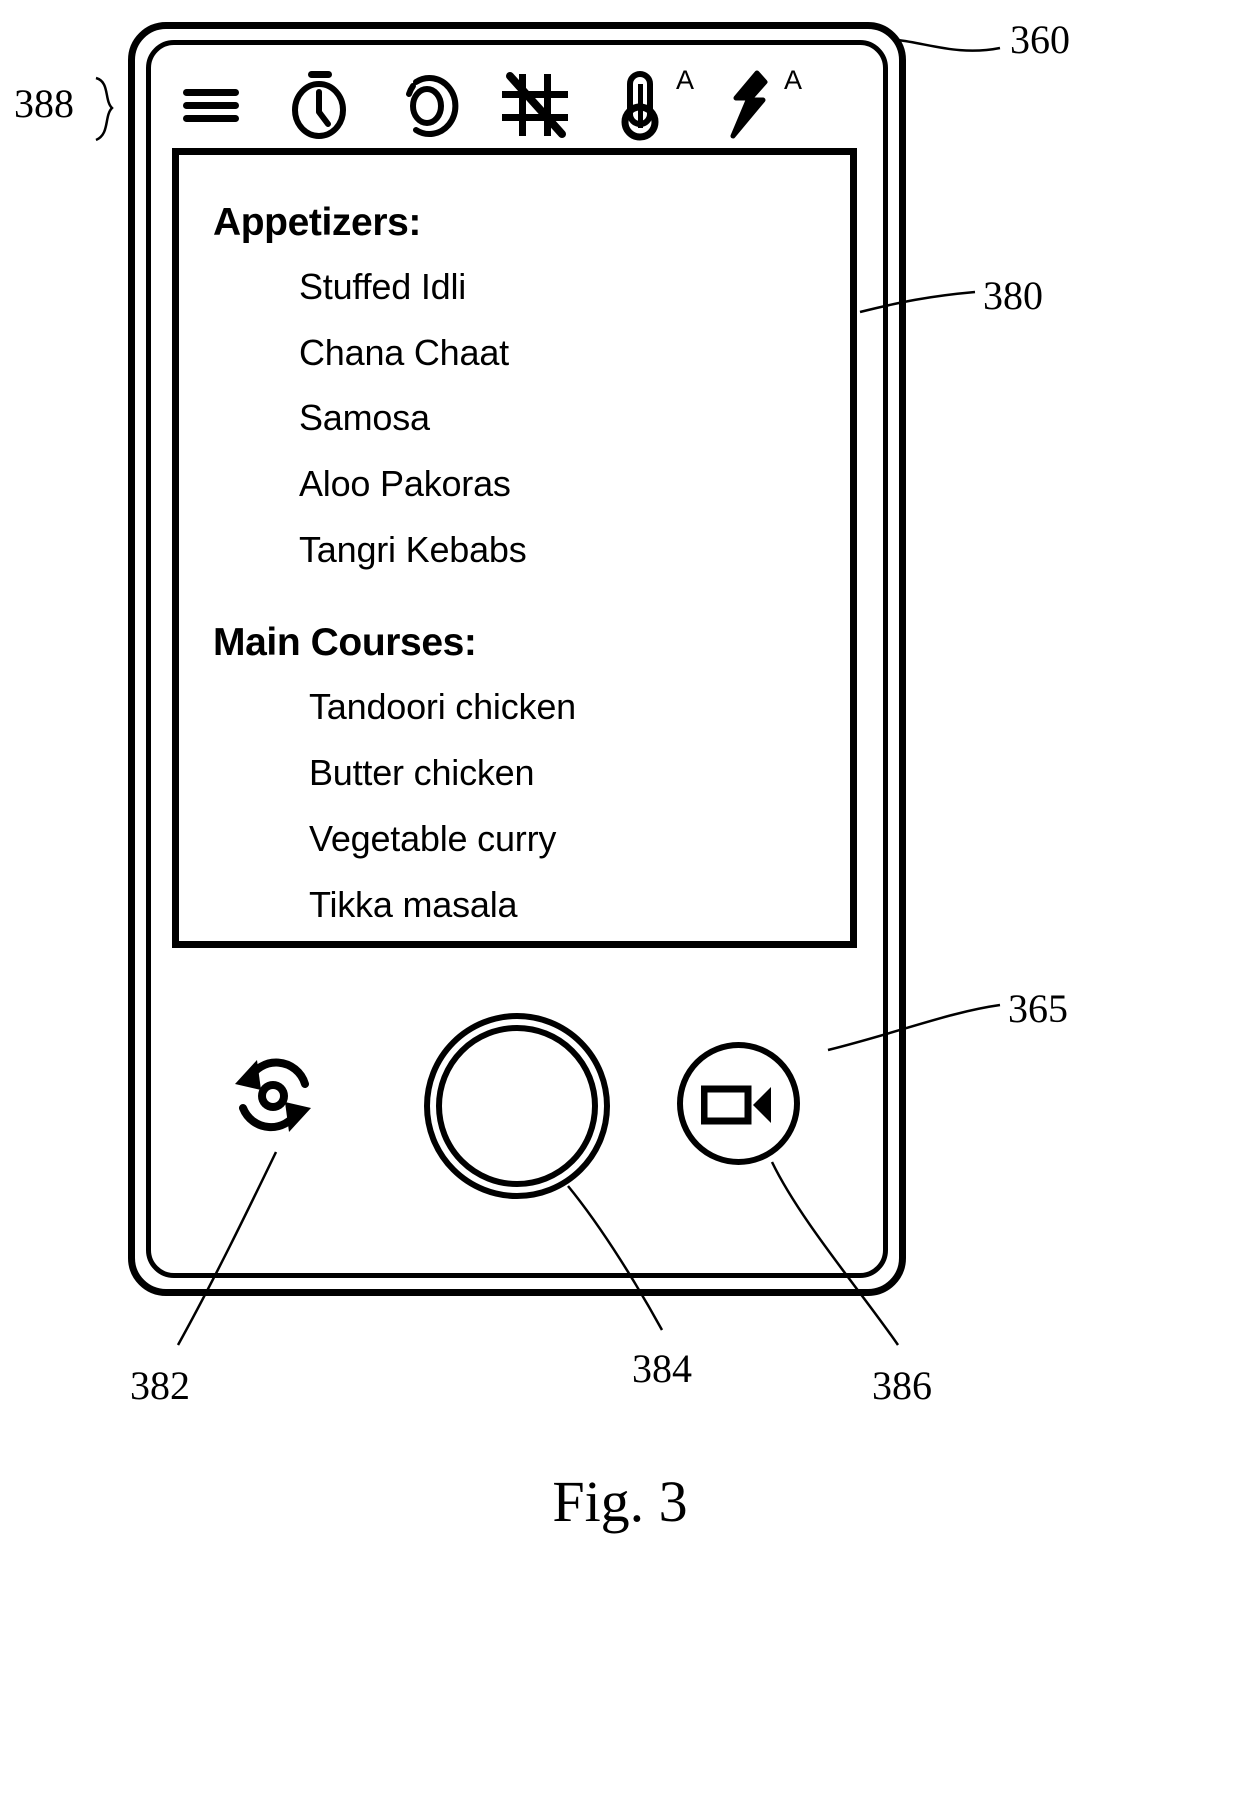 Image resolution: width=1240 pixels, height=1801 pixels. I want to click on menu-item: Mirchi ka salan, so click(579, 940).